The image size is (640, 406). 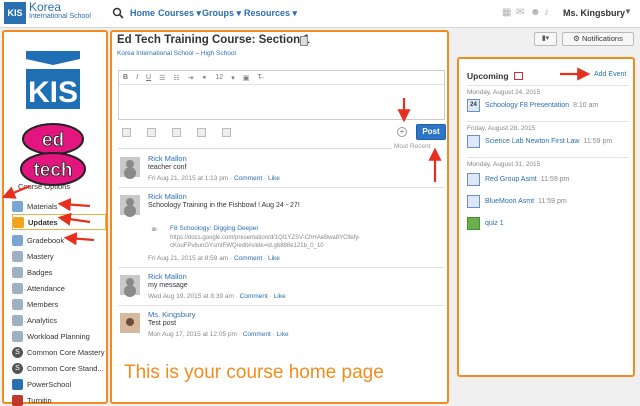 I want to click on event-name: Schoology F8 Presentation, so click(x=527, y=105).